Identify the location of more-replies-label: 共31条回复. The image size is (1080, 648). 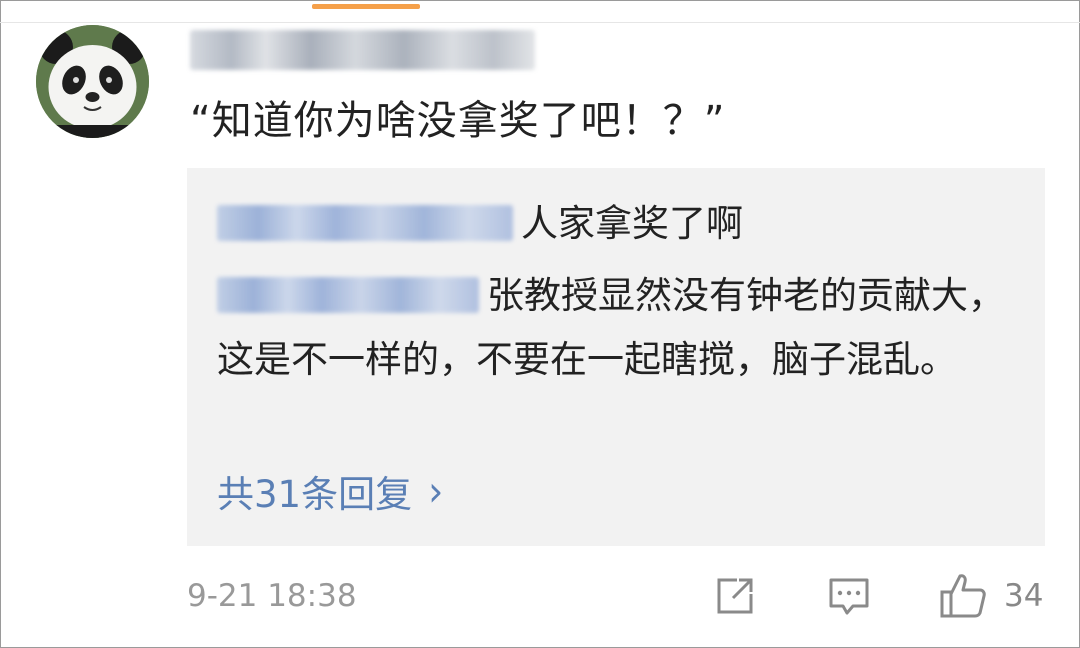
(315, 494).